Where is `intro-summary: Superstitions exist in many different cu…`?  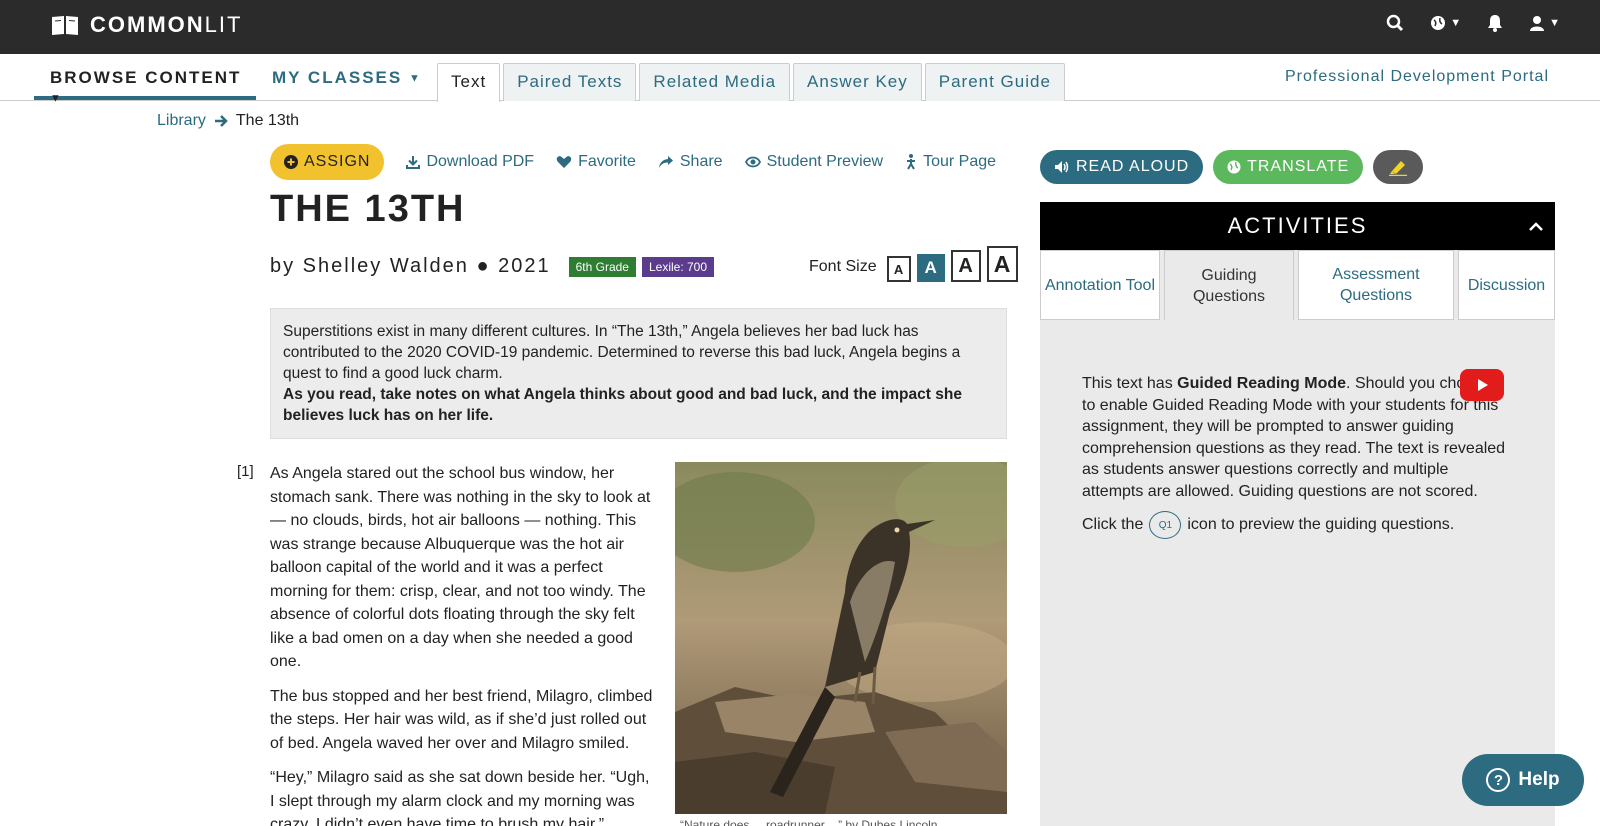 intro-summary: Superstitions exist in many different cu… is located at coordinates (622, 352).